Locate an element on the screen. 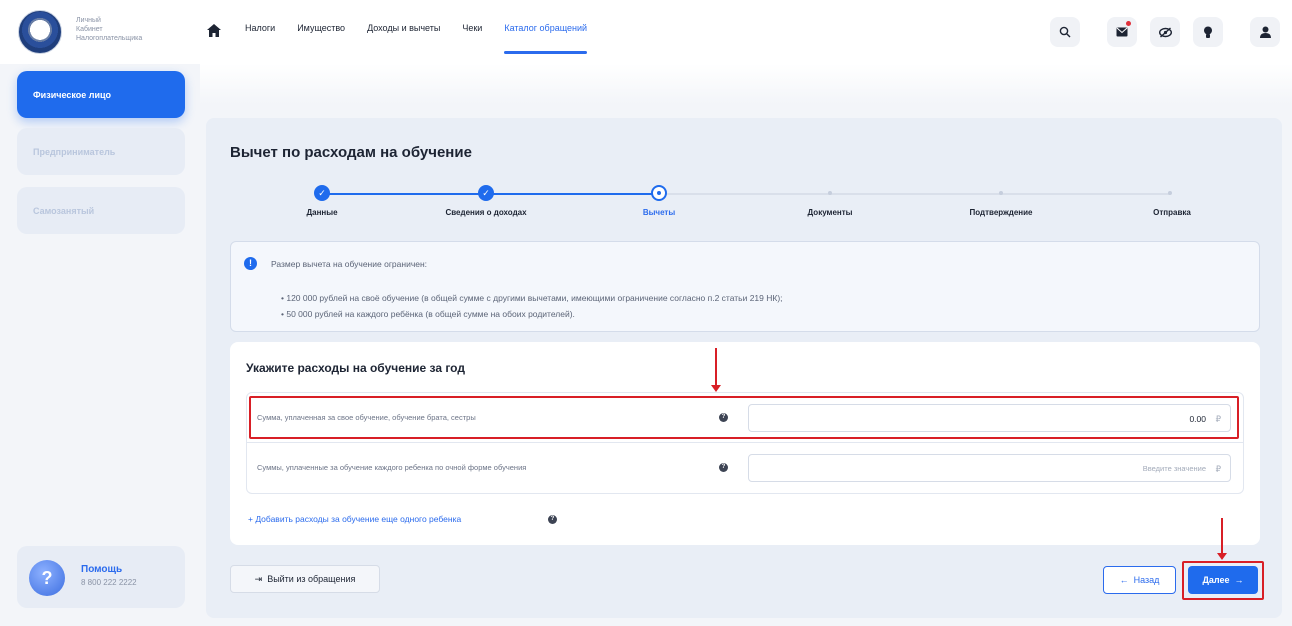  eye-off-icon is located at coordinates (1165, 32).